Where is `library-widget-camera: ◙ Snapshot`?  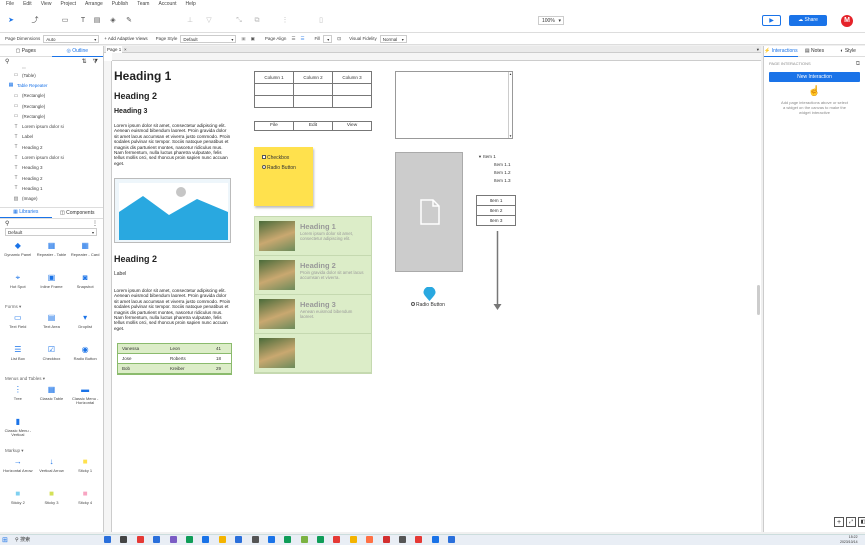
library-widget-camera: ◙ Snapshot is located at coordinates (85, 287).